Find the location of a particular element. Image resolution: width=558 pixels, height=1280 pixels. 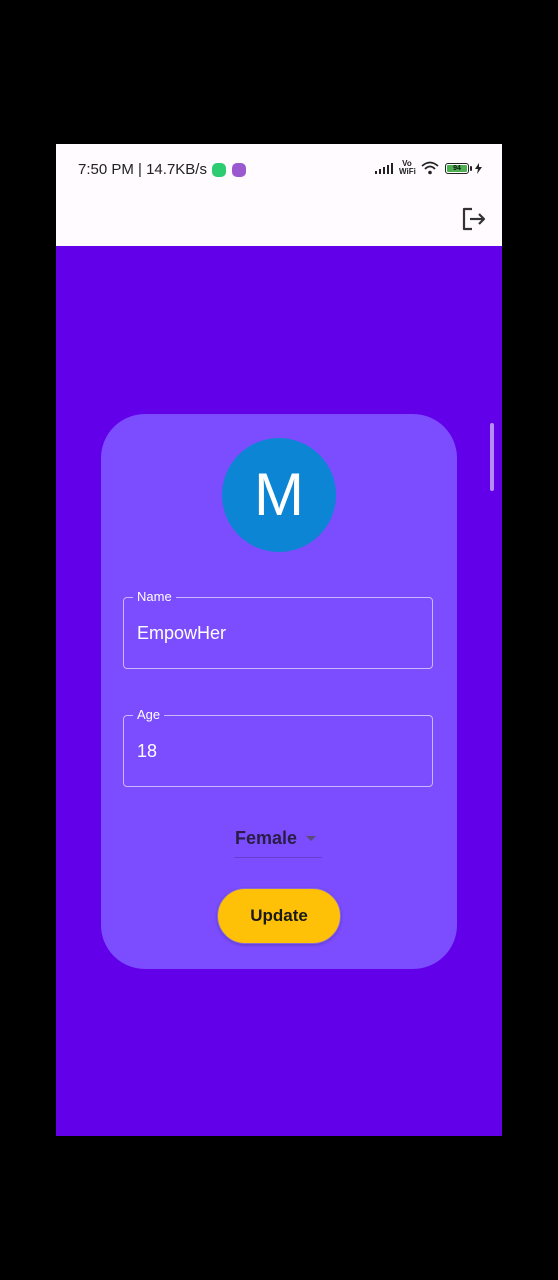

vowifi-icon: Vo WiFi is located at coordinates (407, 167).